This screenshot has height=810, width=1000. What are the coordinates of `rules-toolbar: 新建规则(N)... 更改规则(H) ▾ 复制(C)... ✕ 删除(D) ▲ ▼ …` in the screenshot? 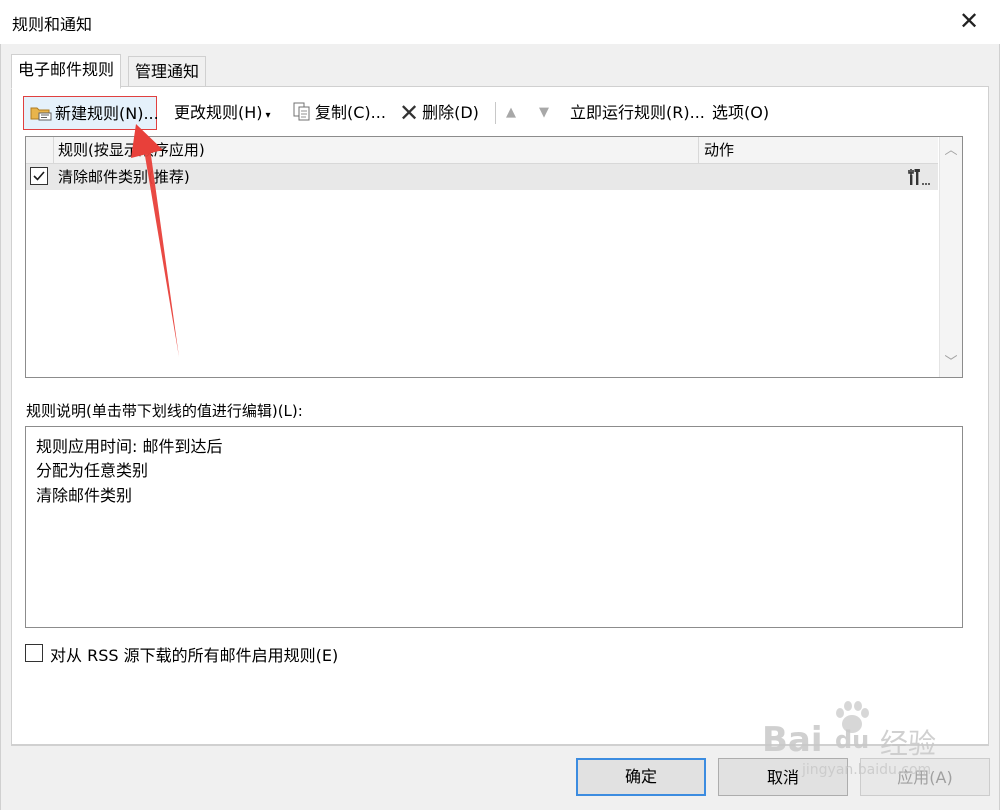 It's located at (498, 113).